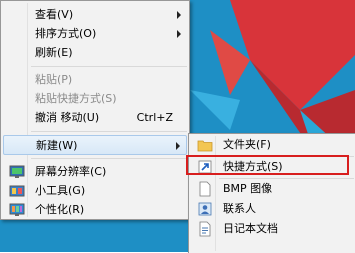 The image size is (355, 253). What do you see at coordinates (95, 15) in the screenshot?
I see `menu-item-view: 查看(V)` at bounding box center [95, 15].